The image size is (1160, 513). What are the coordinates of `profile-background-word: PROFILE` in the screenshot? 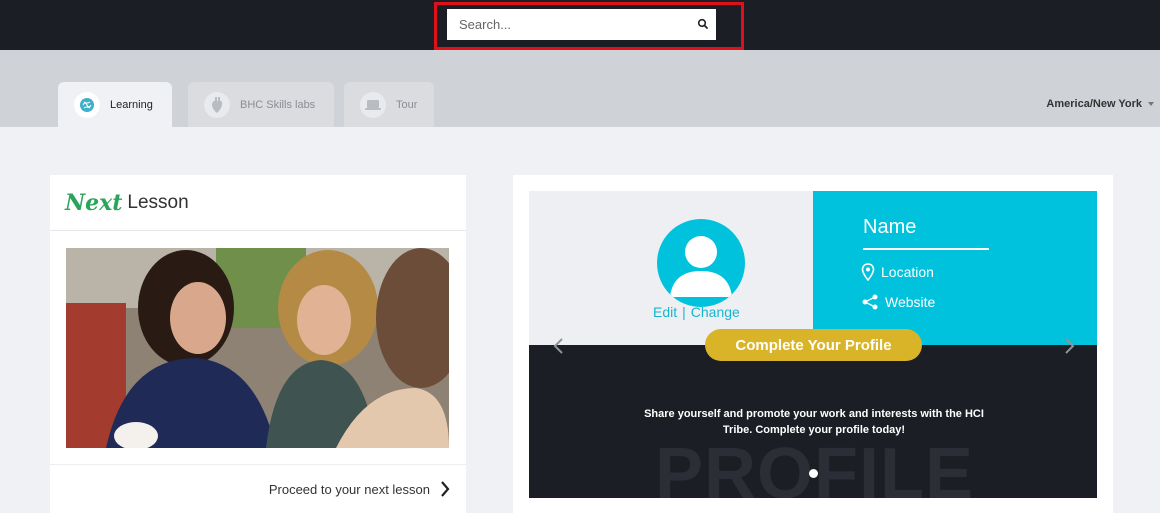 It's located at (815, 466).